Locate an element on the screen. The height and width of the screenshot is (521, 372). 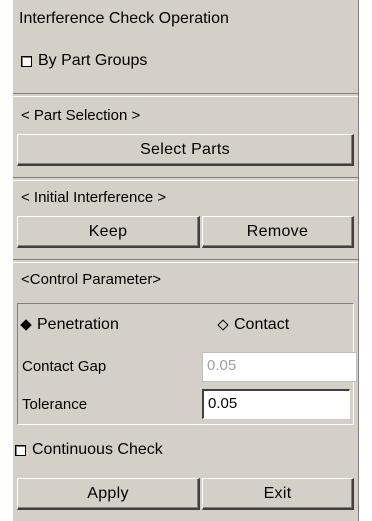
radio-contact: Contact is located at coordinates (253, 325).